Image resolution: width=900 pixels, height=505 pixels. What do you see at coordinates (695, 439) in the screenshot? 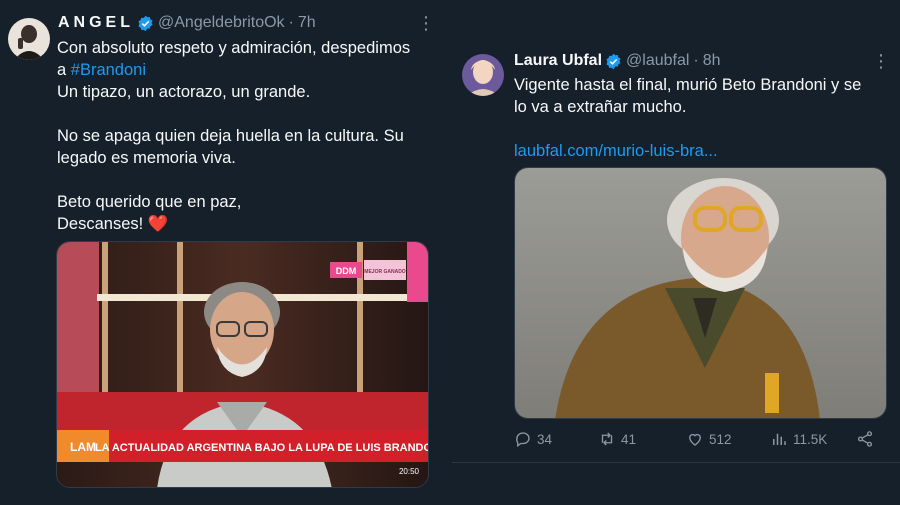
I see `like-icon` at bounding box center [695, 439].